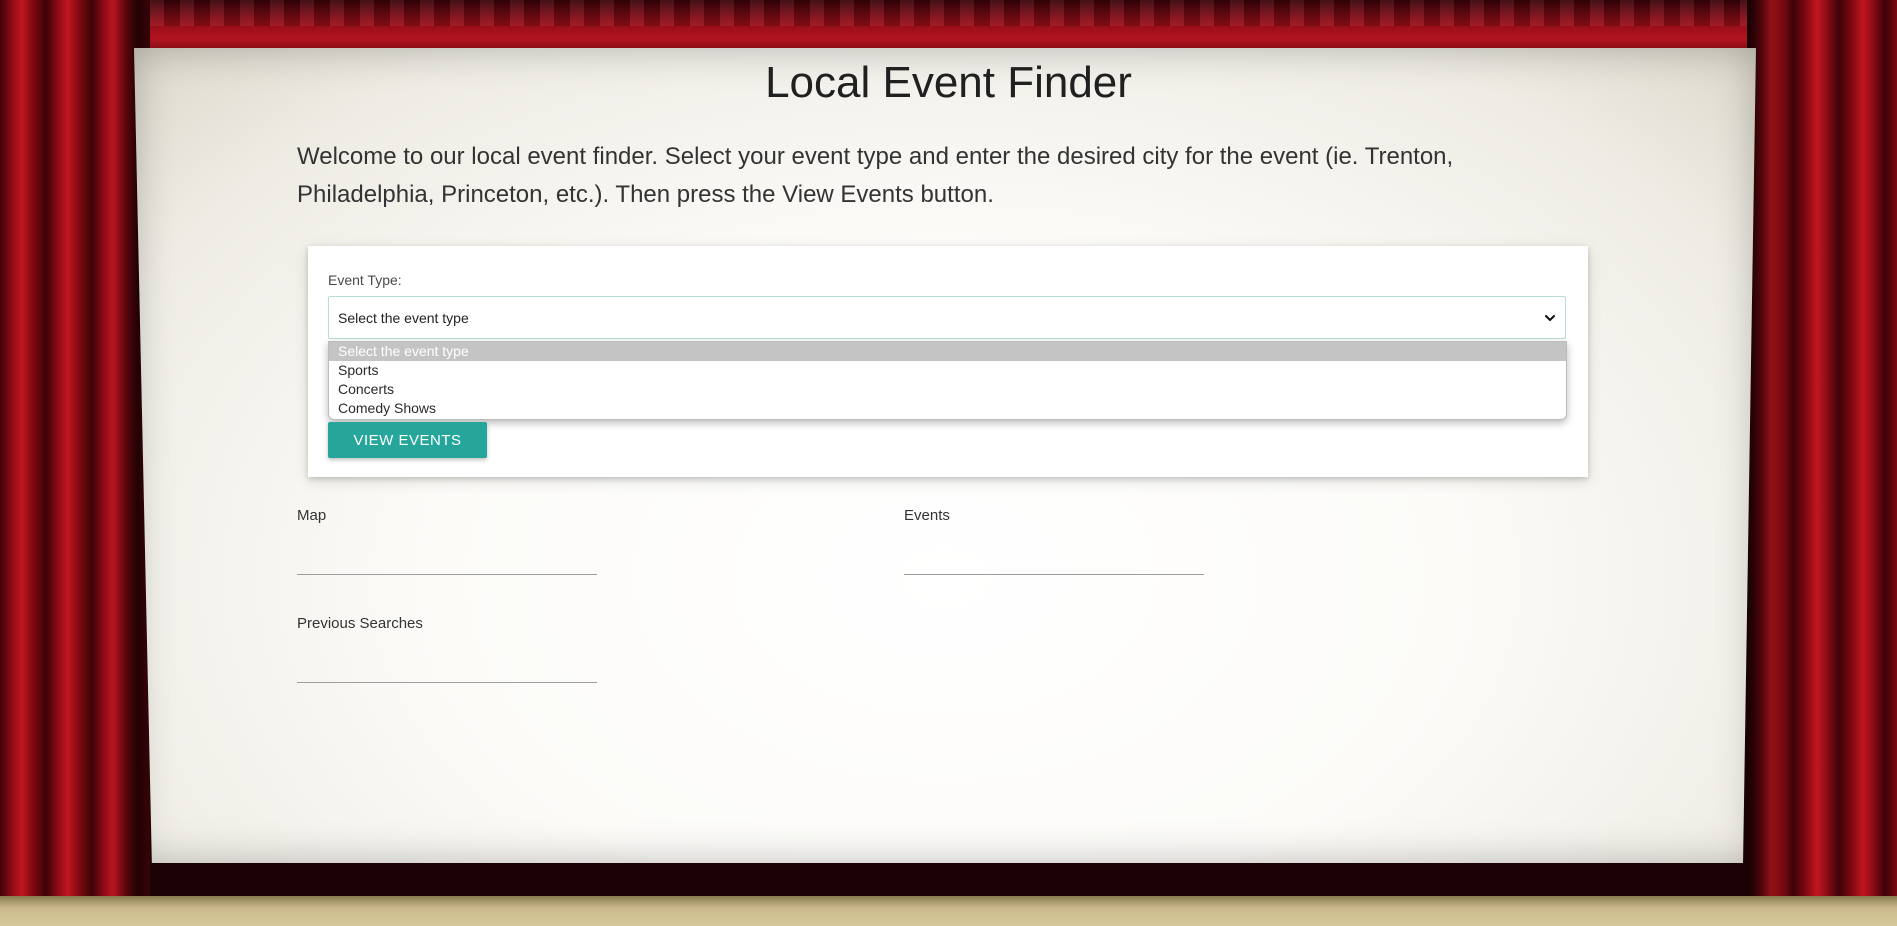 This screenshot has width=1897, height=926. I want to click on stage-floor, so click(948, 911).